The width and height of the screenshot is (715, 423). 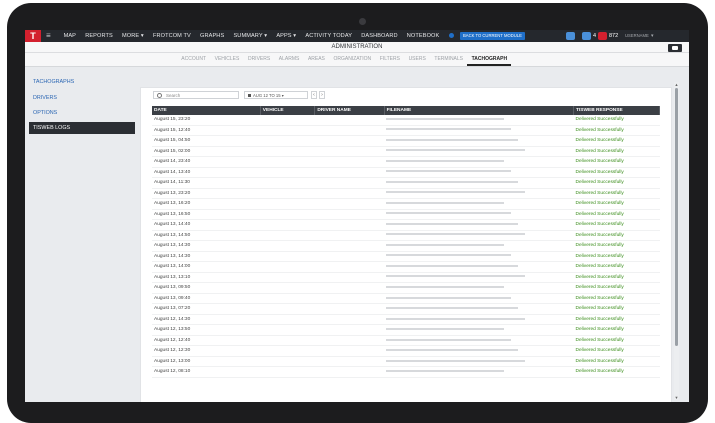 What do you see at coordinates (286, 36) in the screenshot?
I see `nav-item: APPS ▾` at bounding box center [286, 36].